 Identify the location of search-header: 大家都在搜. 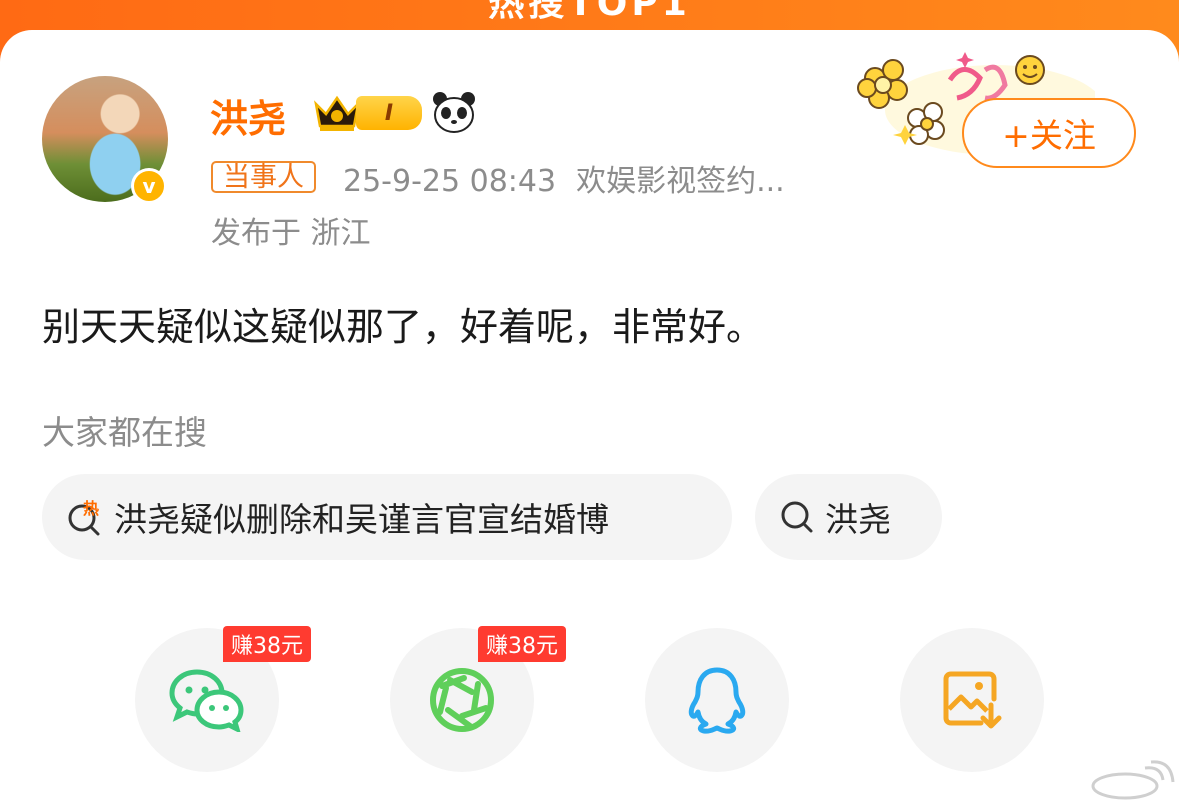
(124, 432).